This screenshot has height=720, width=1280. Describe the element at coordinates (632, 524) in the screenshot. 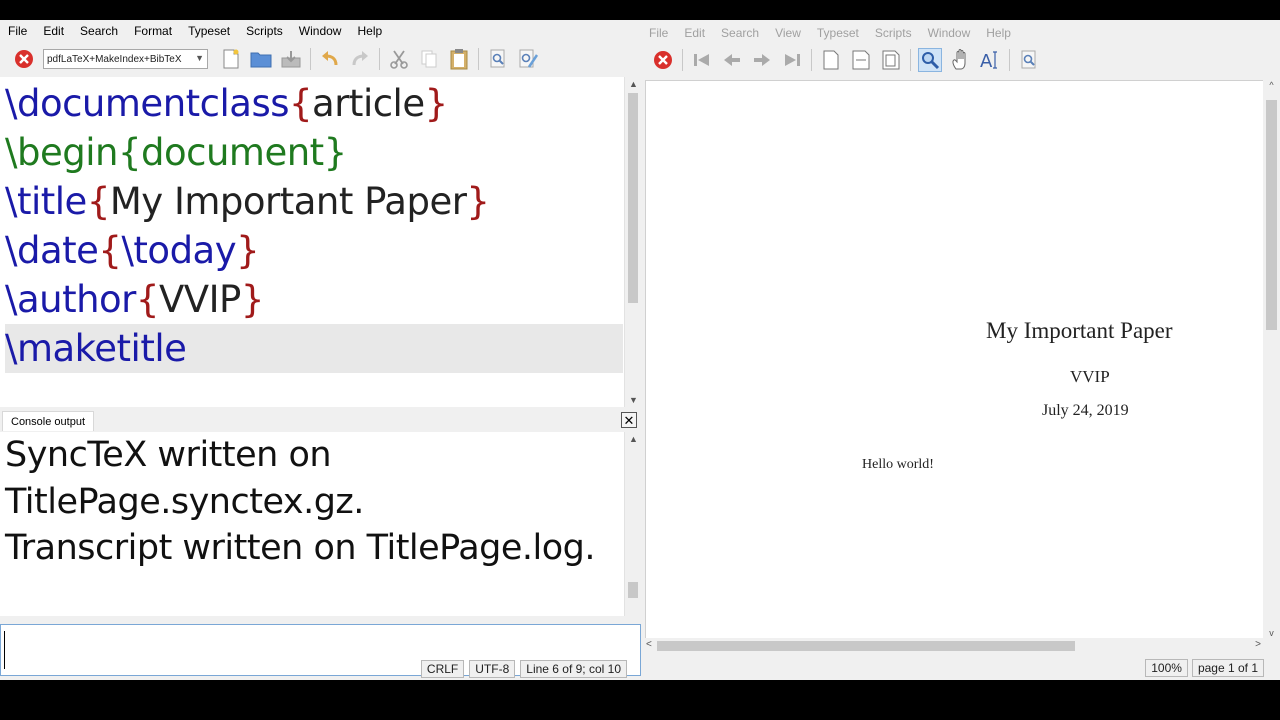

I see `console-scrollbar: ▲` at that location.